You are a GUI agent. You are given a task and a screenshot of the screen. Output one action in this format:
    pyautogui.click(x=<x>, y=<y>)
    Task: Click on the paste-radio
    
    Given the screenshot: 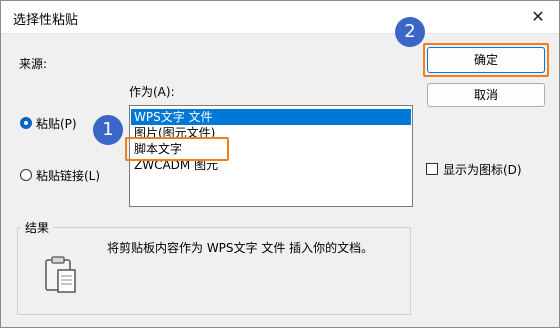 What is the action you would take?
    pyautogui.click(x=26, y=123)
    